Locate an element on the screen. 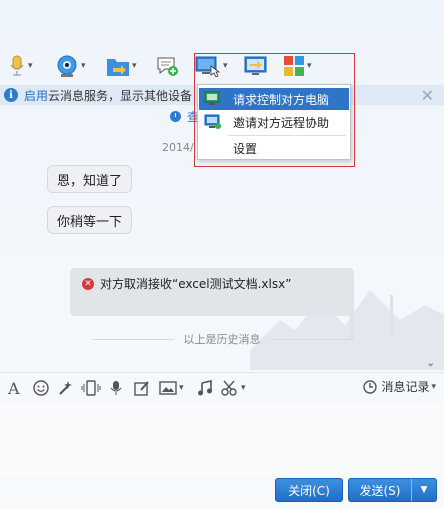 The image size is (444, 509). message-record-button: 消息记录 ▾ is located at coordinates (399, 386).